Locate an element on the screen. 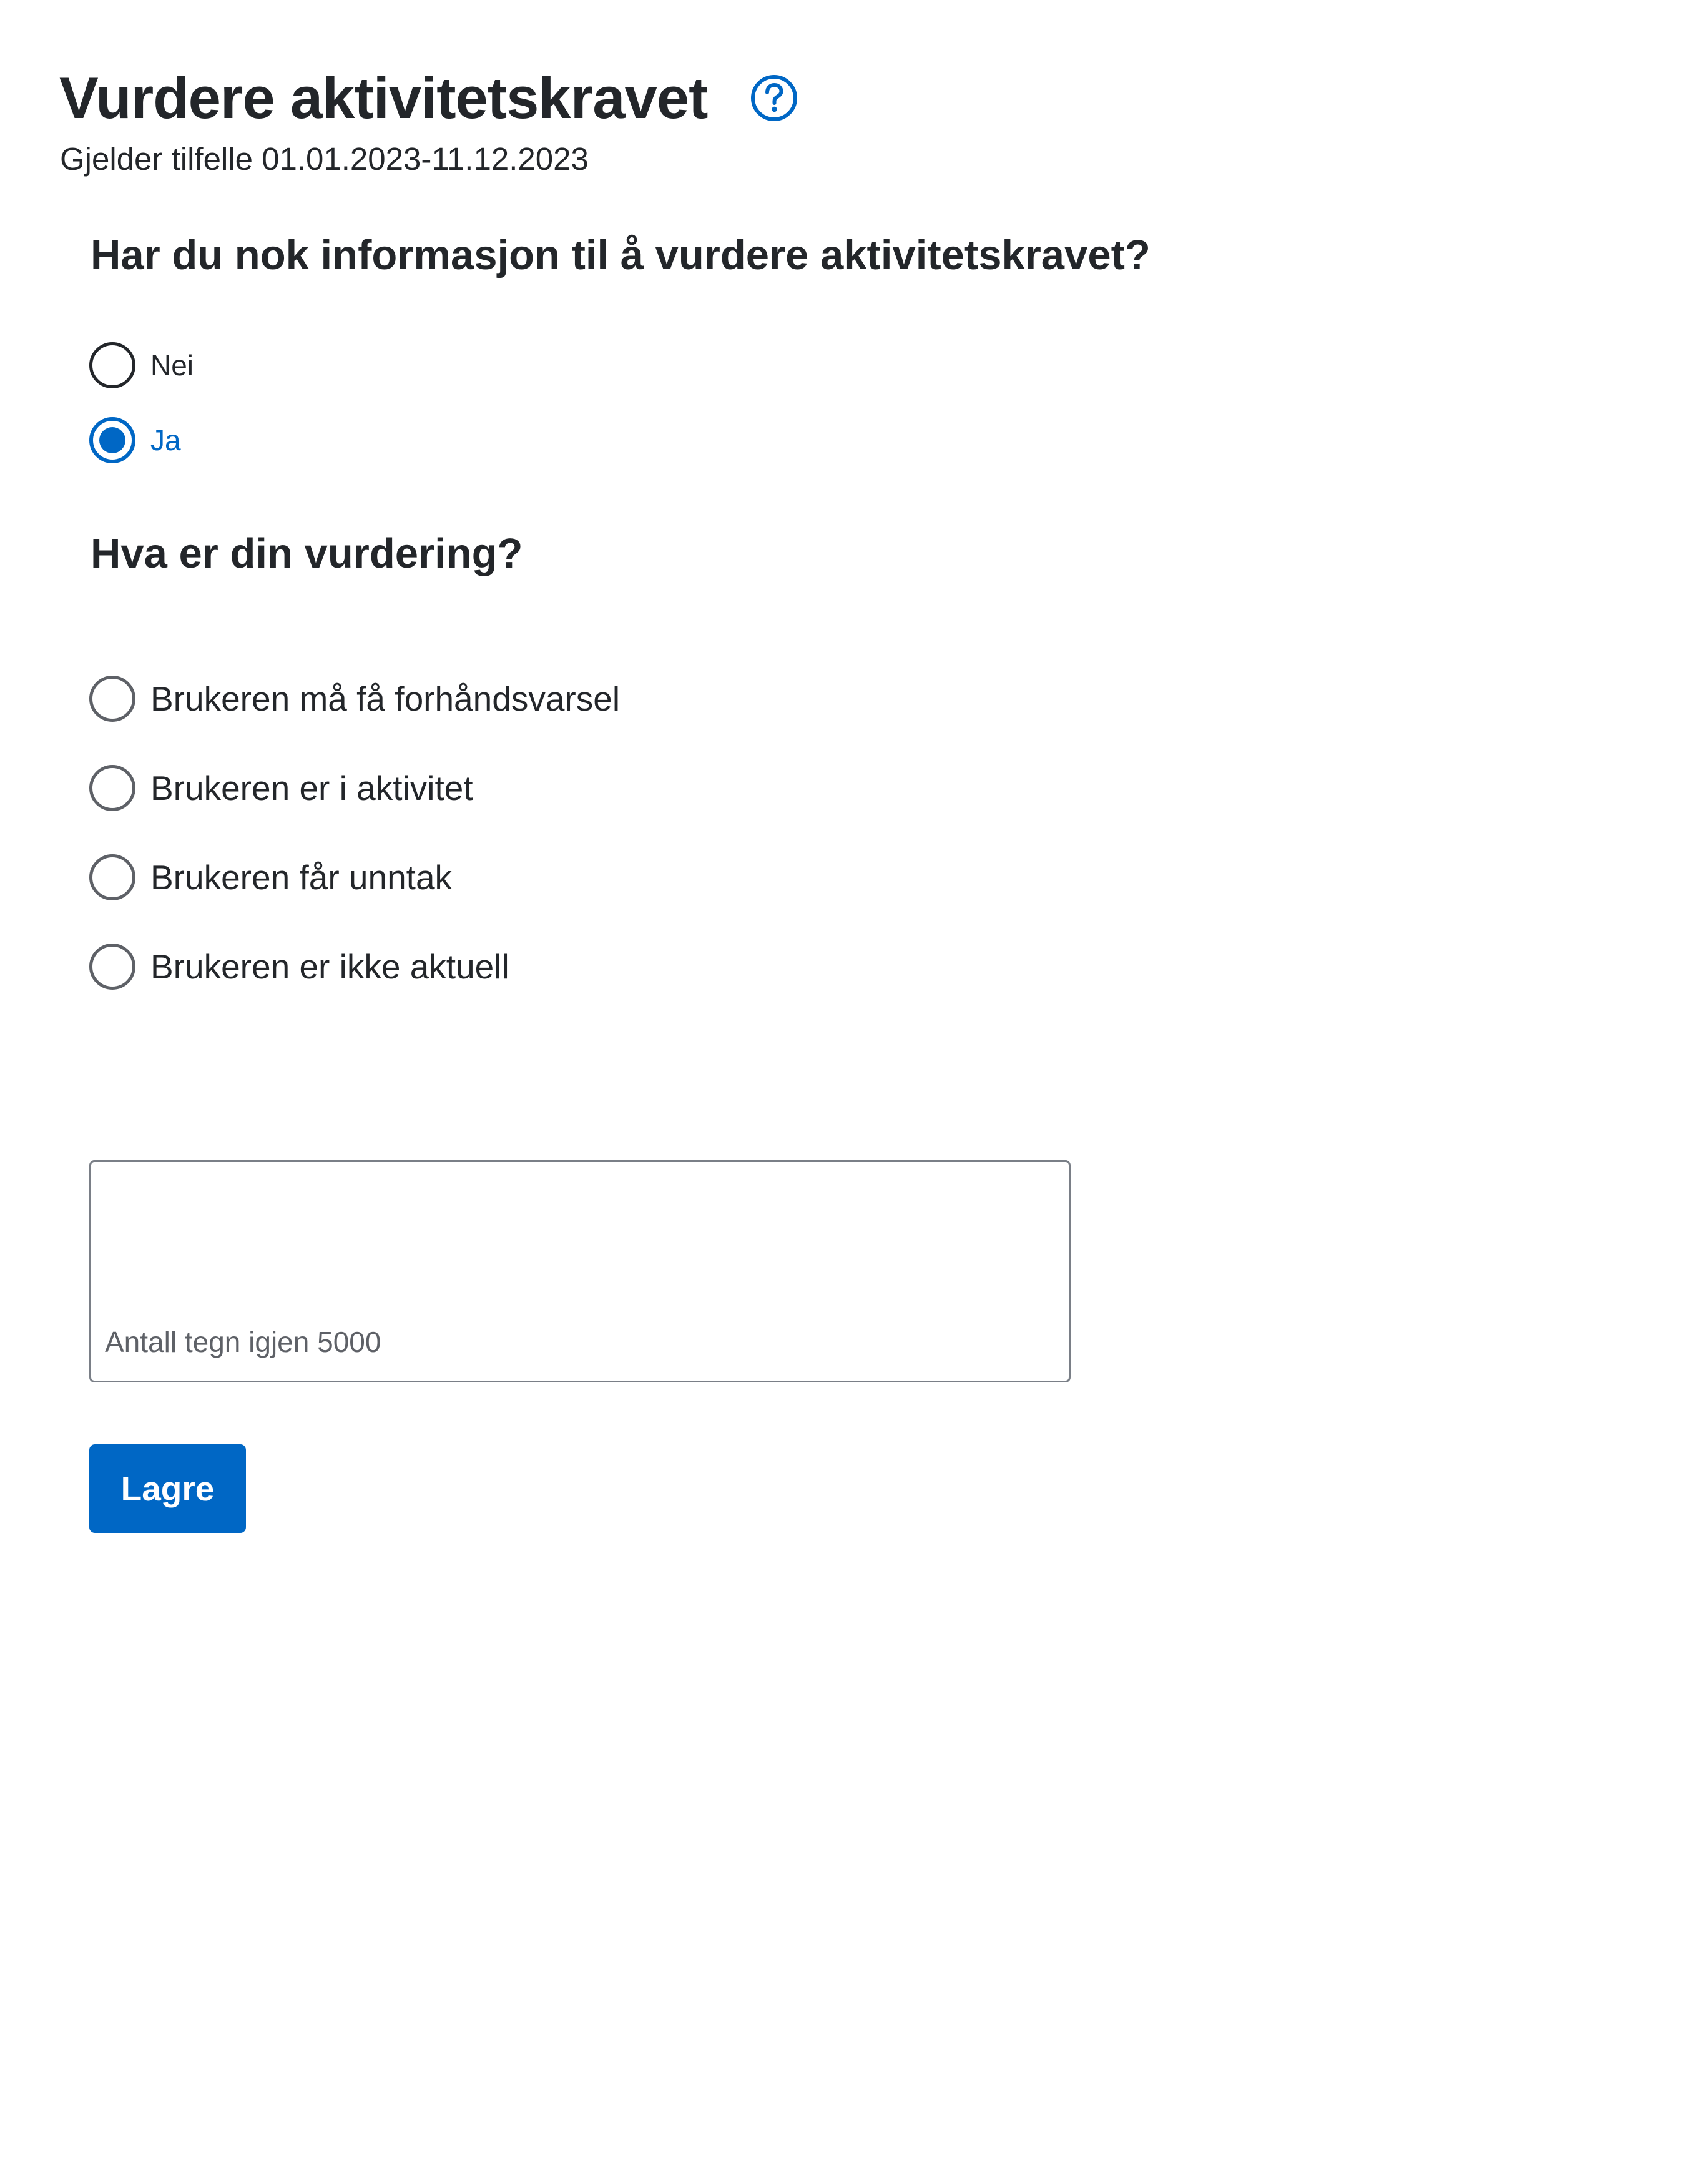 Image resolution: width=1708 pixels, height=2173 pixels. radio-circle-checked is located at coordinates (112, 440).